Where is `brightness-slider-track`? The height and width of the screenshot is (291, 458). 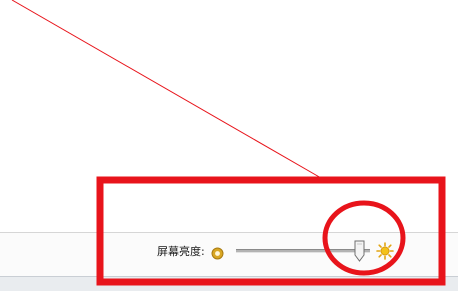
brightness-slider-track is located at coordinates (303, 250).